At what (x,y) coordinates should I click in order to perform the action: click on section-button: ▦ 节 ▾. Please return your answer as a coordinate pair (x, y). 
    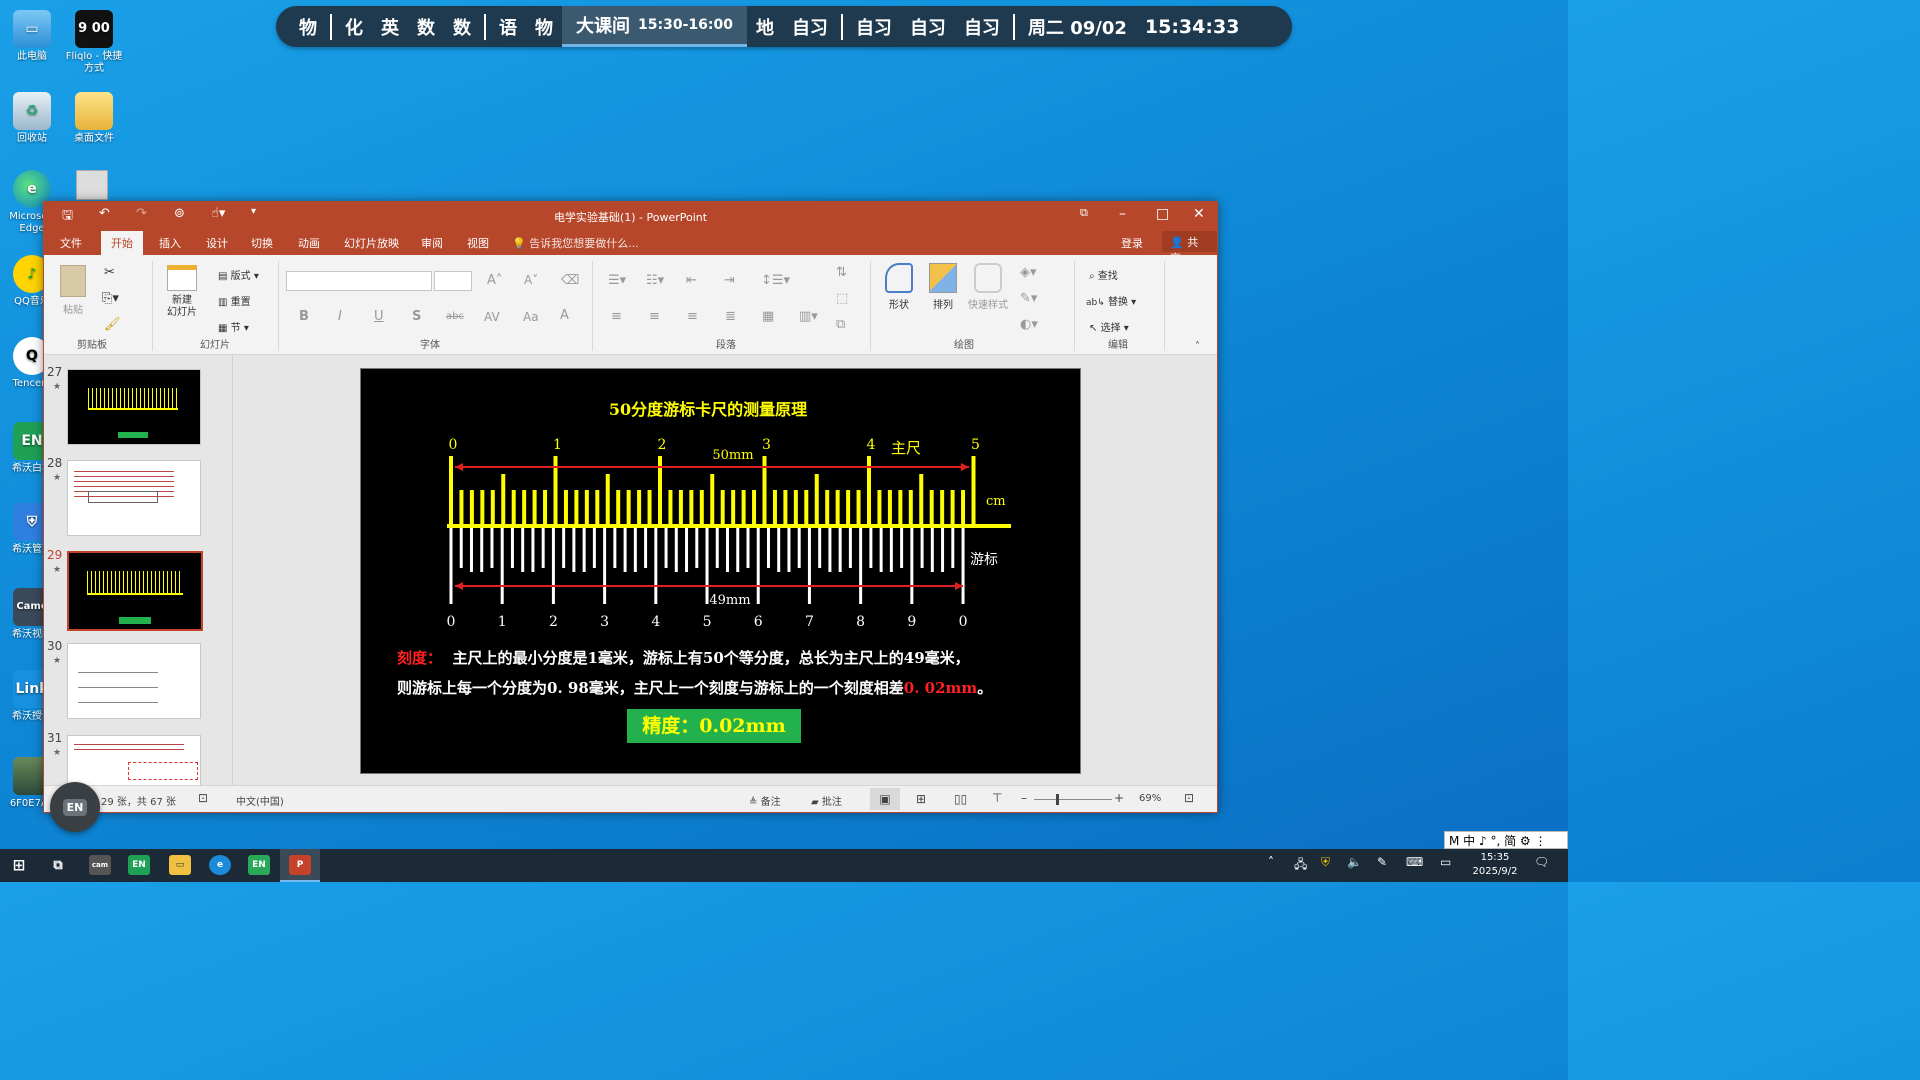
    Looking at the image, I should click on (233, 326).